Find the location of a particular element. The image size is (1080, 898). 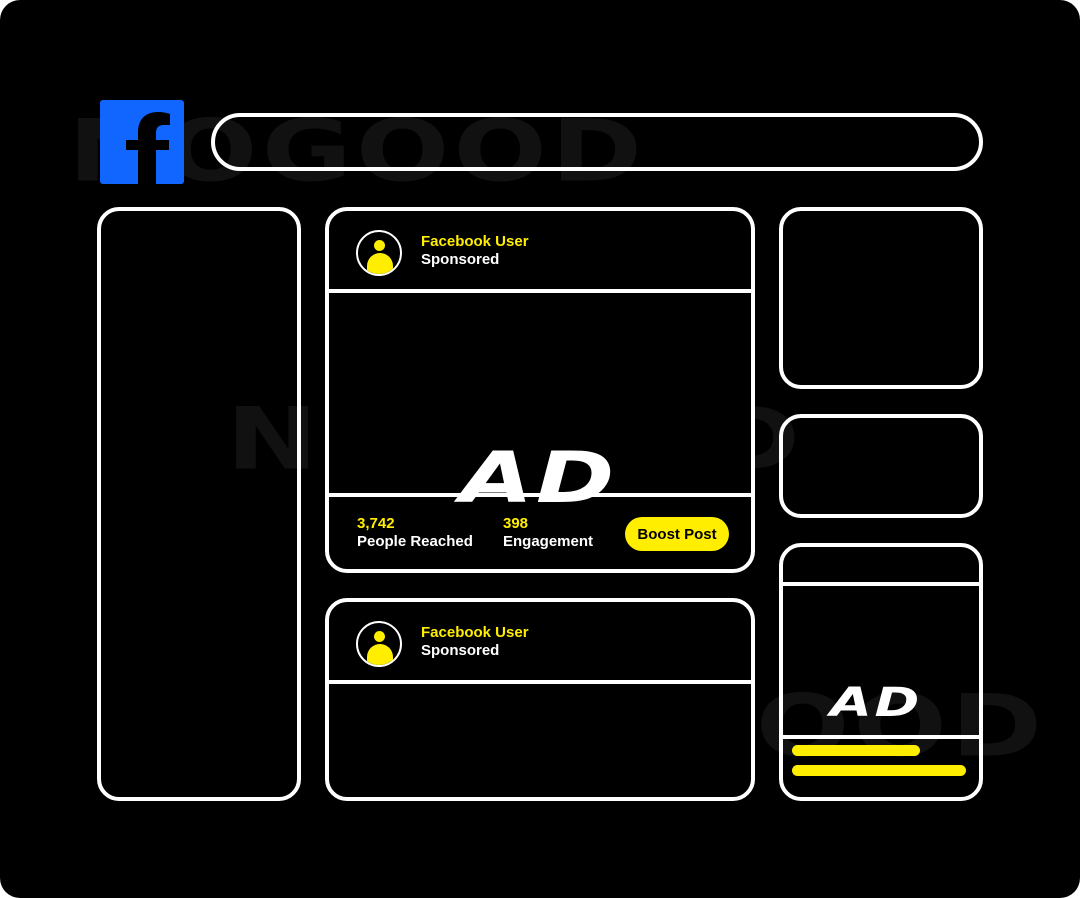

sponsored-post: Facebook User Sponsored is located at coordinates (540, 699).